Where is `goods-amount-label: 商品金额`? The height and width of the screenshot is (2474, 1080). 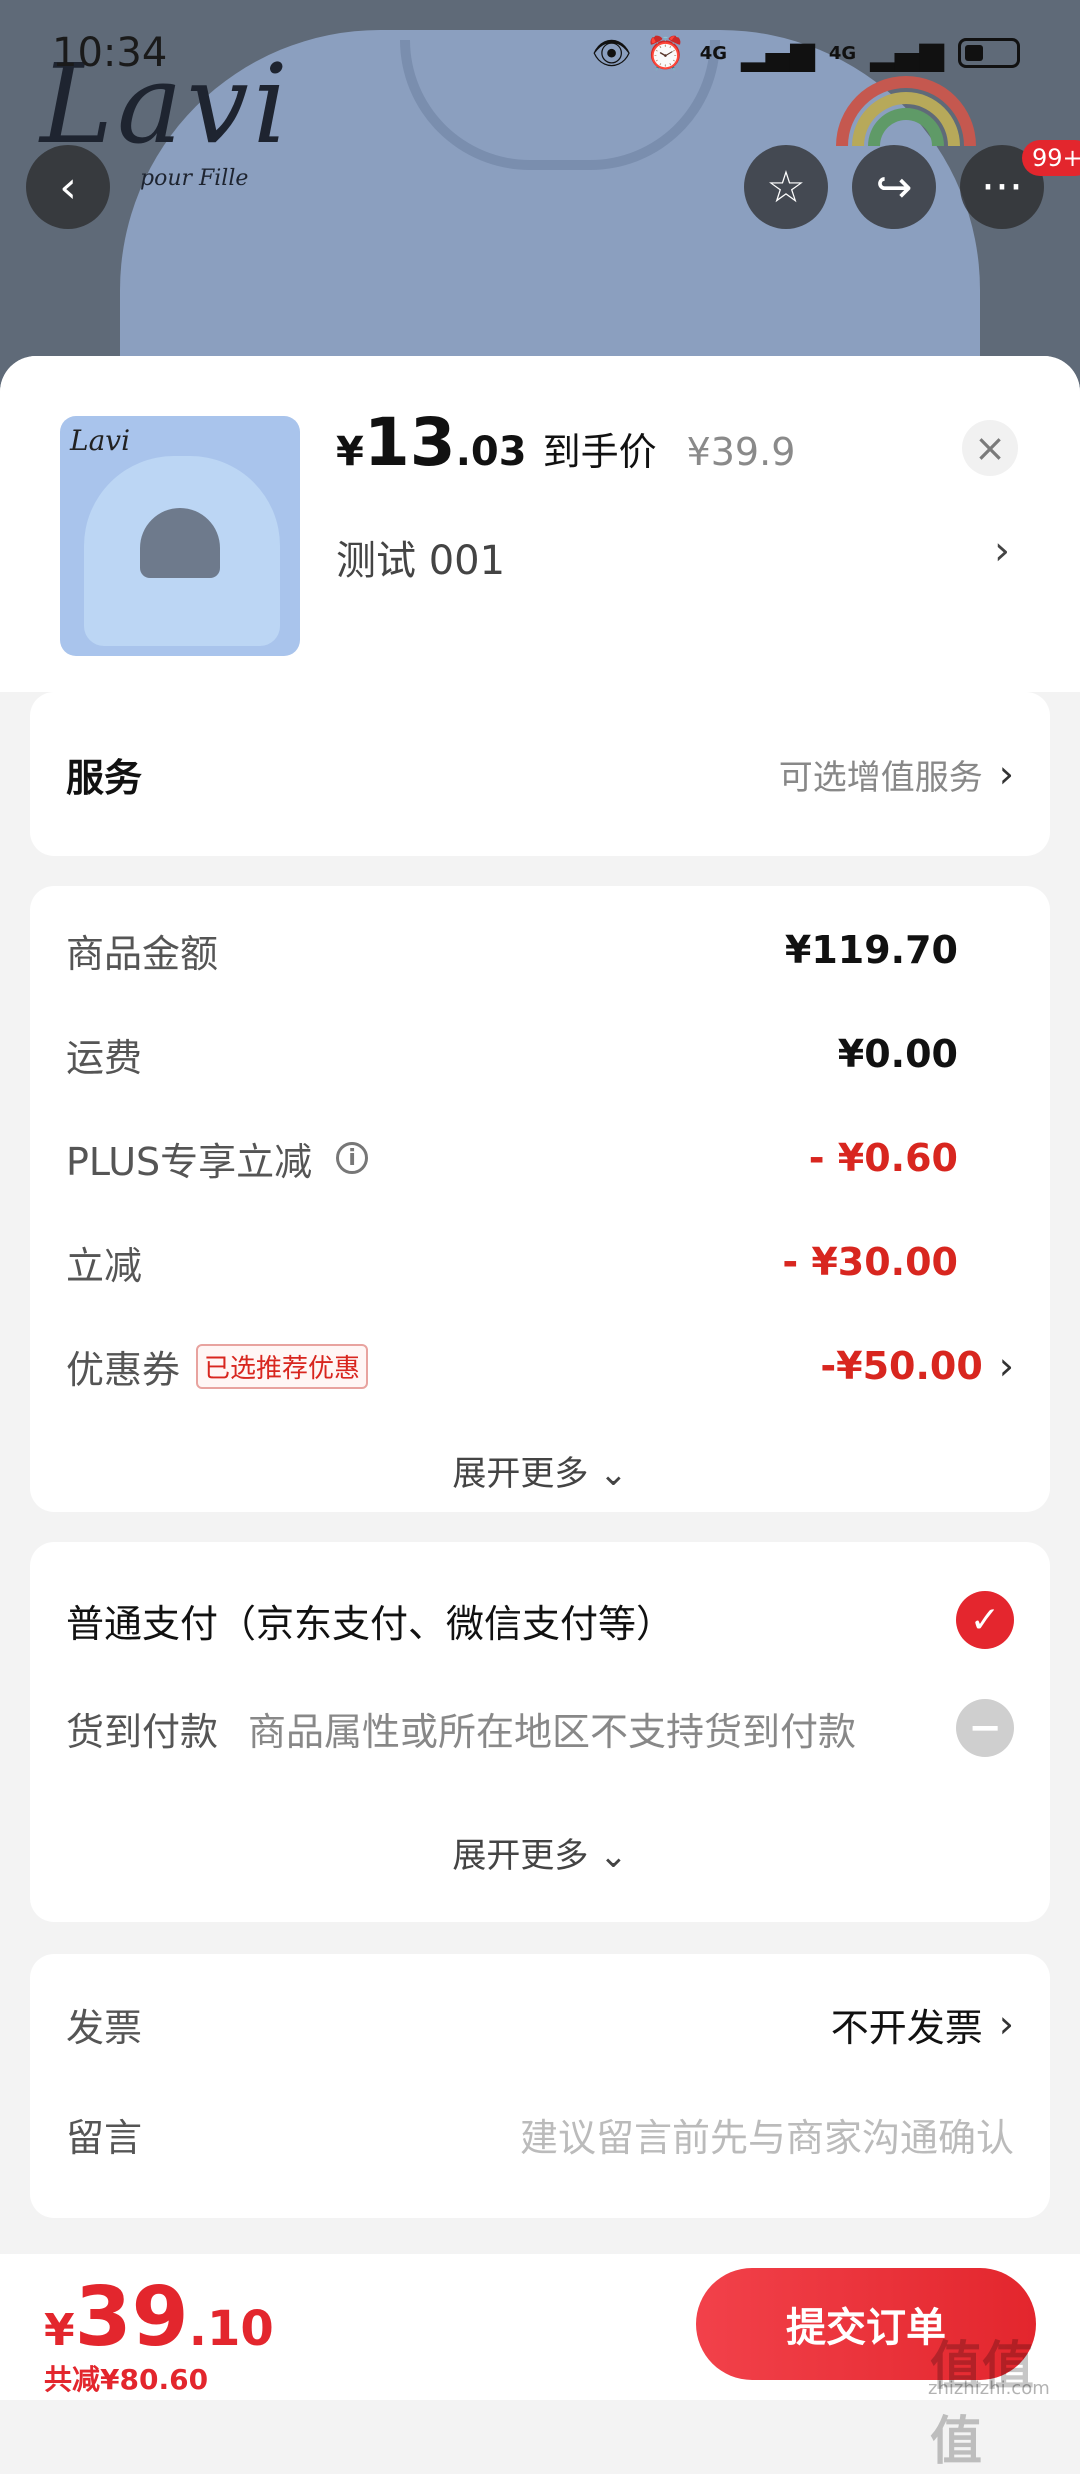
goods-amount-label: 商品金额 is located at coordinates (142, 953).